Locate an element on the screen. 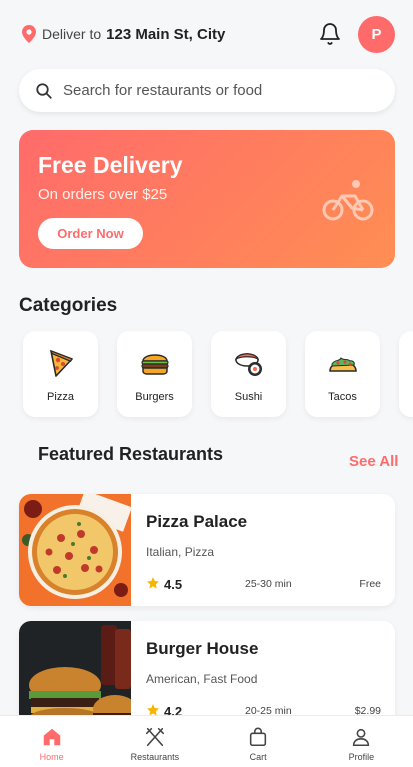 The height and width of the screenshot is (767, 413). category-burgers: Burgers is located at coordinates (154, 374).